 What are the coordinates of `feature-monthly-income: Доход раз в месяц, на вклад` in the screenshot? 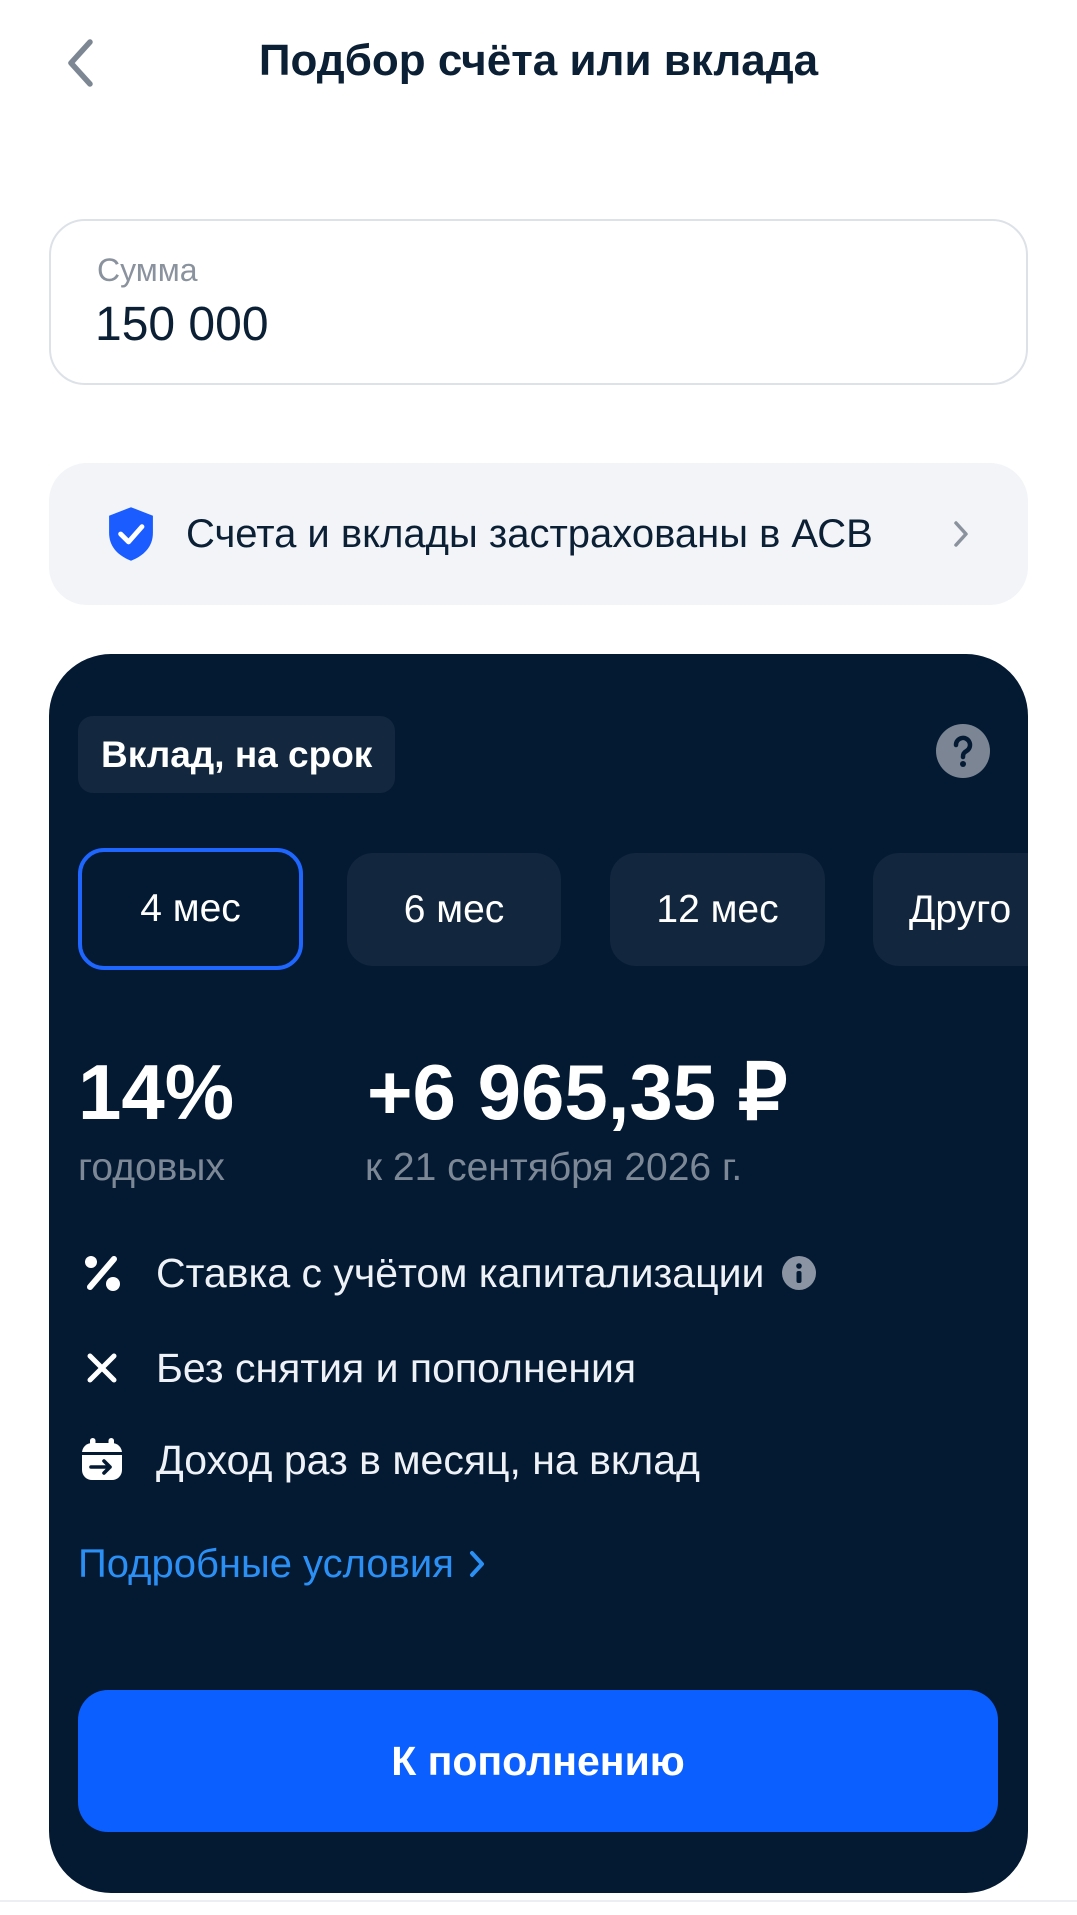 It's located at (389, 1460).